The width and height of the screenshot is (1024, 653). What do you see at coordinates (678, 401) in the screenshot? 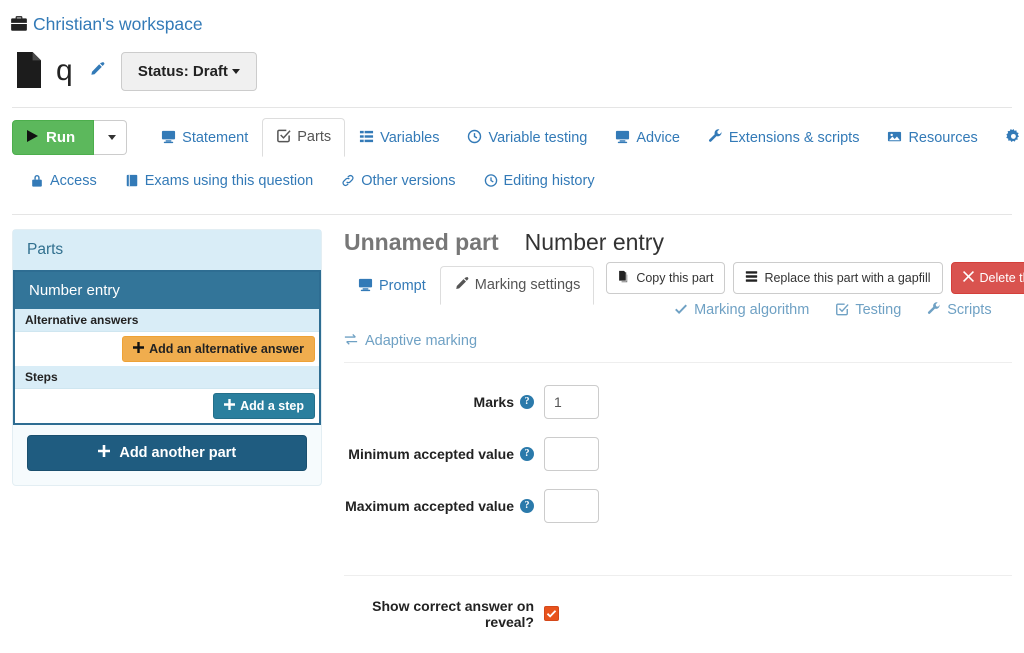
I see `form-row-marks: Marks ?` at bounding box center [678, 401].